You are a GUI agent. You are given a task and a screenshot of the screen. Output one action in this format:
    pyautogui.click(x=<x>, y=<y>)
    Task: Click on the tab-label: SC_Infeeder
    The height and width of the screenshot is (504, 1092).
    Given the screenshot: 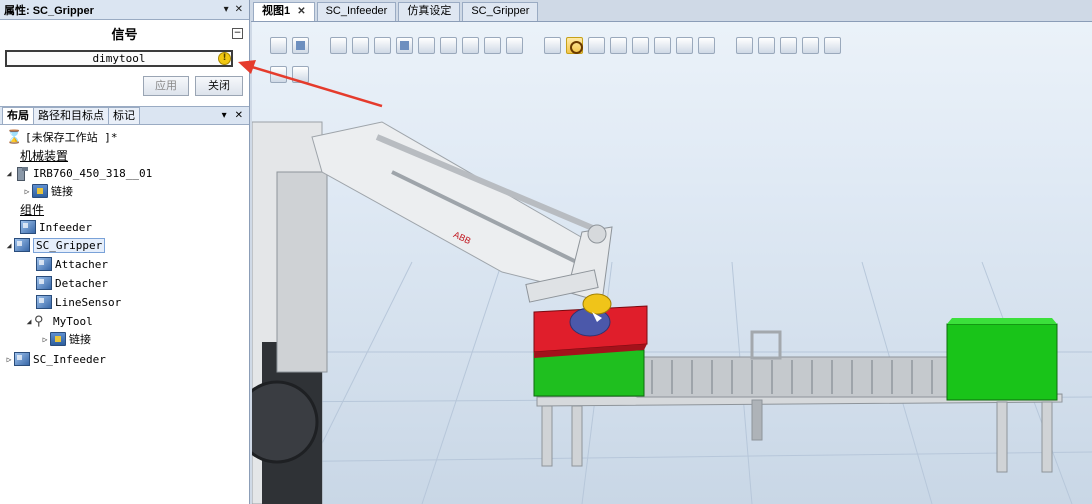 What is the action you would take?
    pyautogui.click(x=356, y=11)
    